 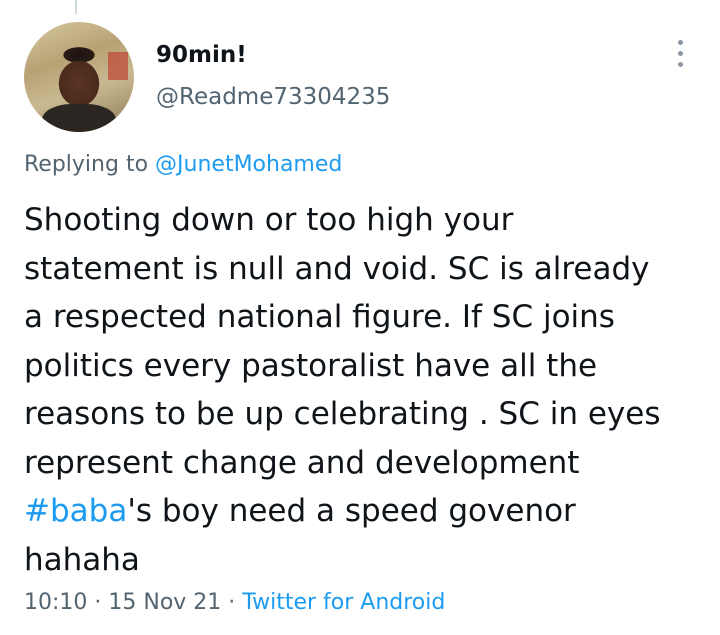 I want to click on tweet-line: #baba's boy need a speed govenor, so click(x=369, y=511).